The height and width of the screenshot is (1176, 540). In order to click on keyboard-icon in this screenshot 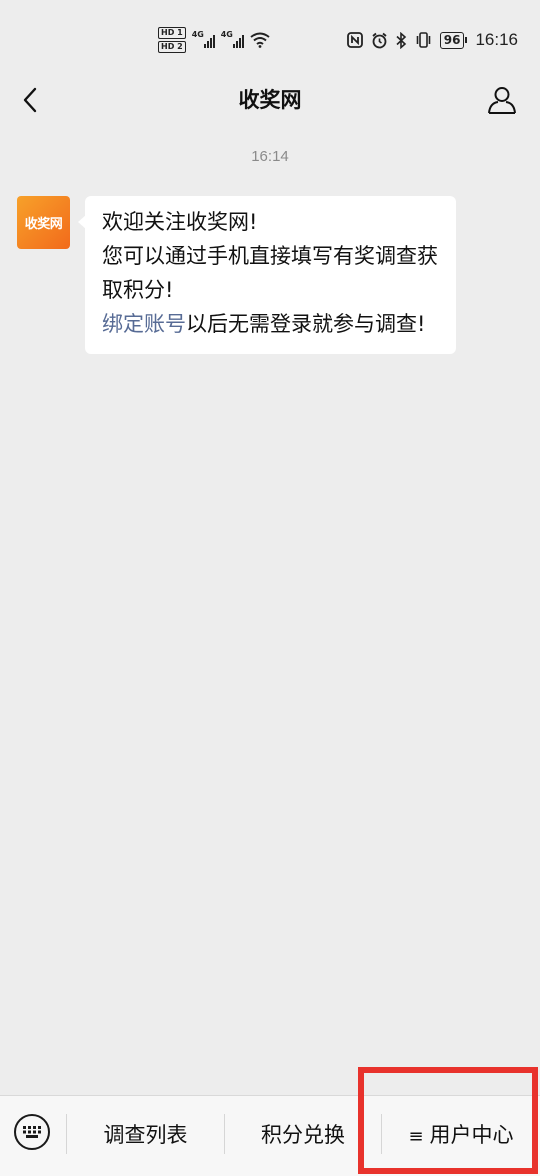, I will do `click(32, 1132)`.